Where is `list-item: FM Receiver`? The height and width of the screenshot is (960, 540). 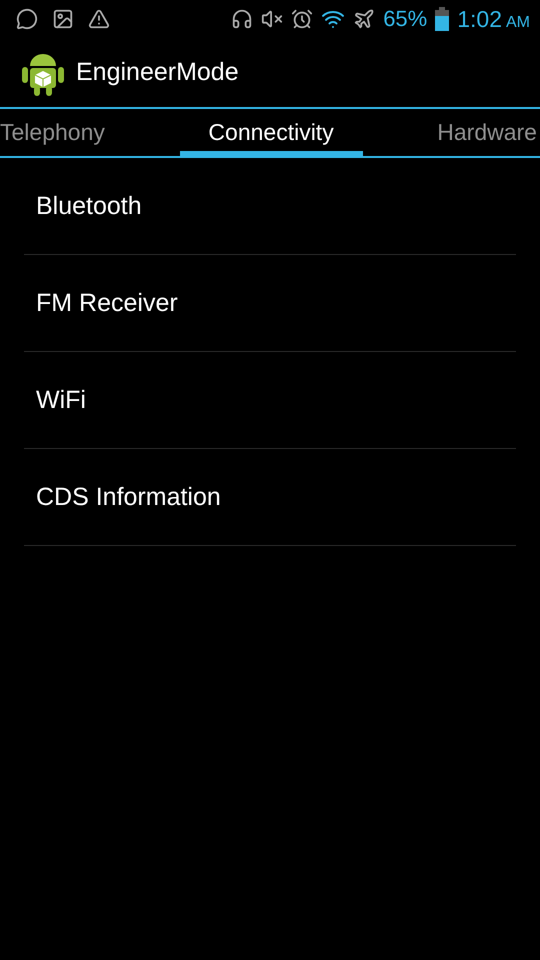 list-item: FM Receiver is located at coordinates (270, 303).